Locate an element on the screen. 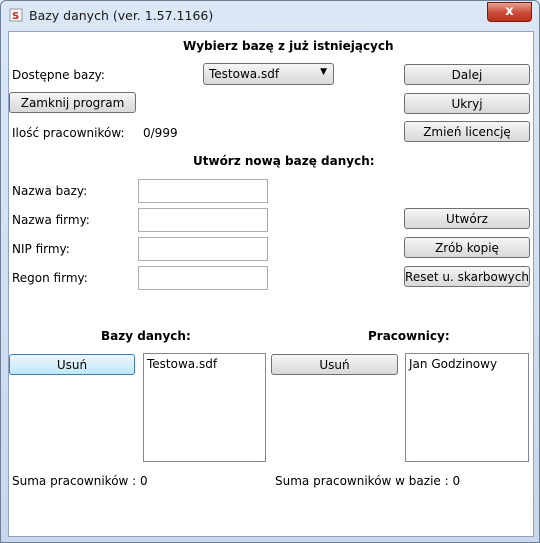  close-window-button: x is located at coordinates (509, 12).